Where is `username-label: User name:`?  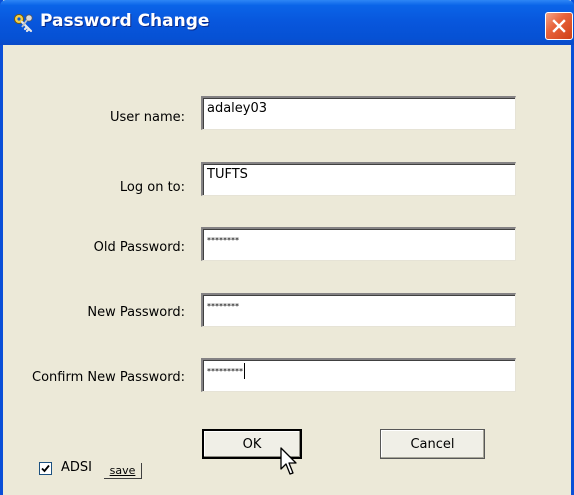 username-label: User name: is located at coordinates (147, 117).